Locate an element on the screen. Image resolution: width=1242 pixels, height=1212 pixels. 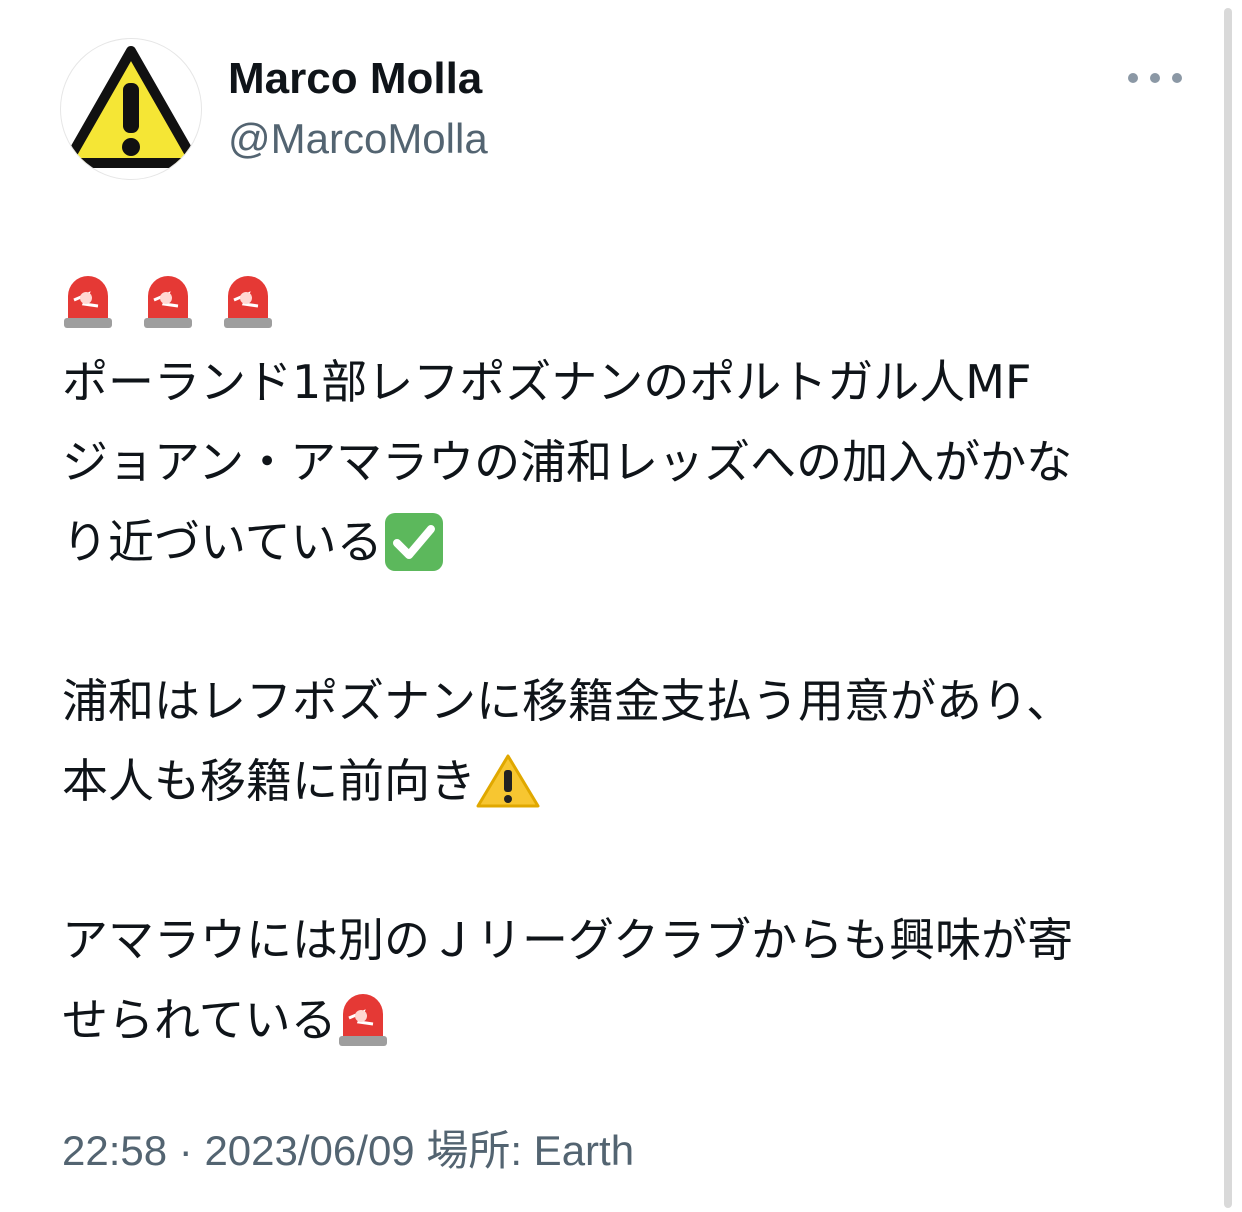
scrollbar is located at coordinates (1228, 608).